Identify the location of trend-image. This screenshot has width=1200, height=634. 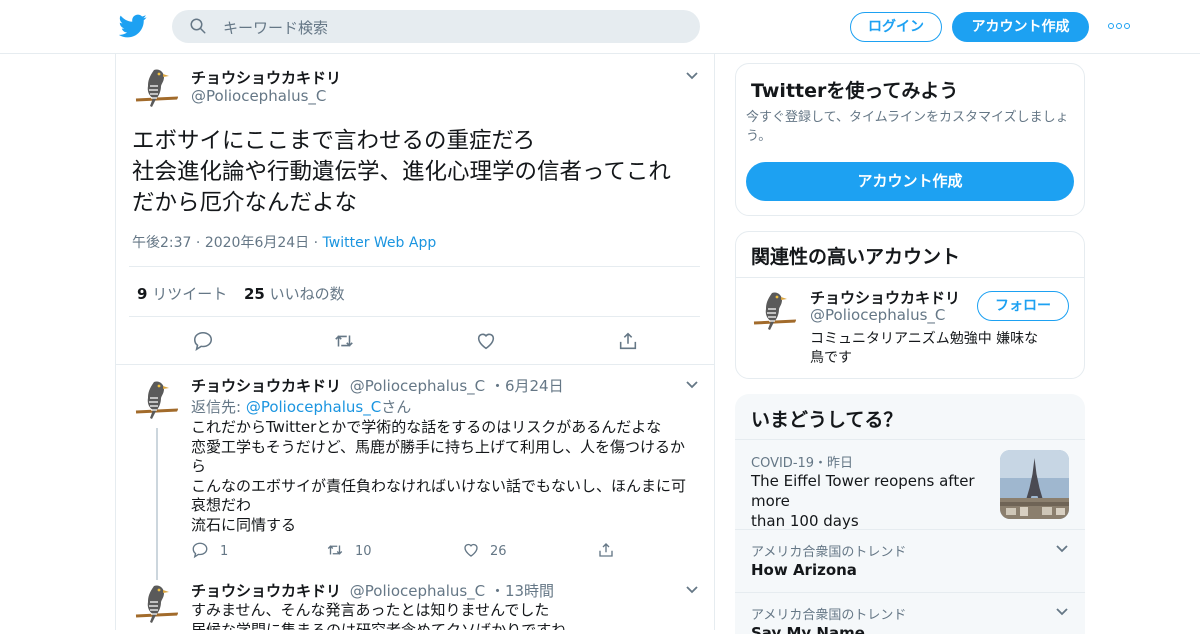
(1034, 484).